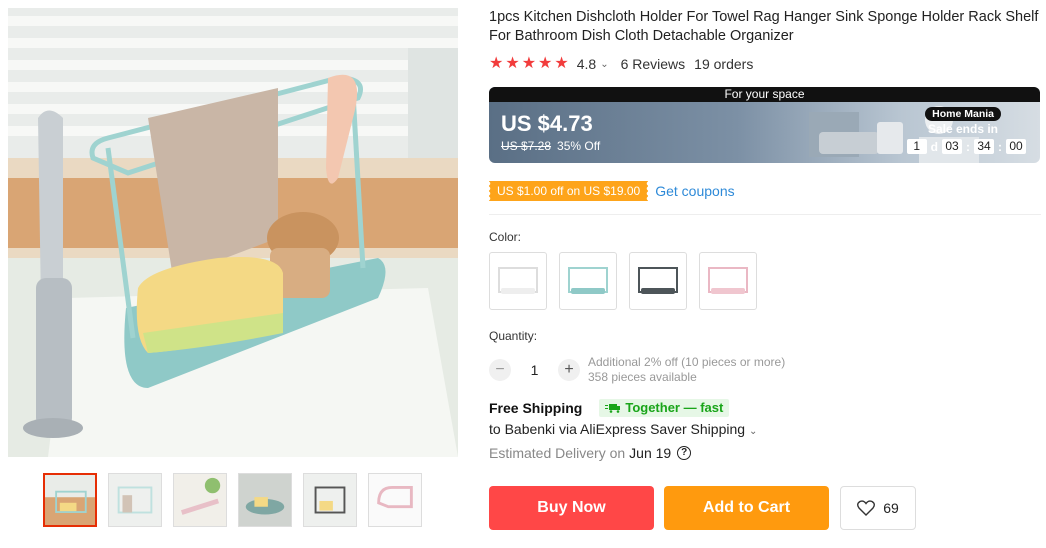 This screenshot has height=548, width=1046. I want to click on original-price-row: US $7.28 35% Off, so click(550, 146).